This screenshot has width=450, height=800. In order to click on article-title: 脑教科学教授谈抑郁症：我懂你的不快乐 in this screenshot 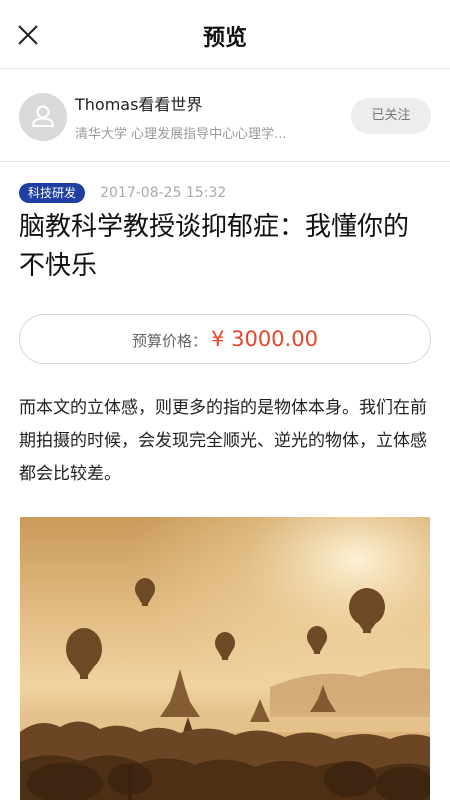, I will do `click(214, 246)`.